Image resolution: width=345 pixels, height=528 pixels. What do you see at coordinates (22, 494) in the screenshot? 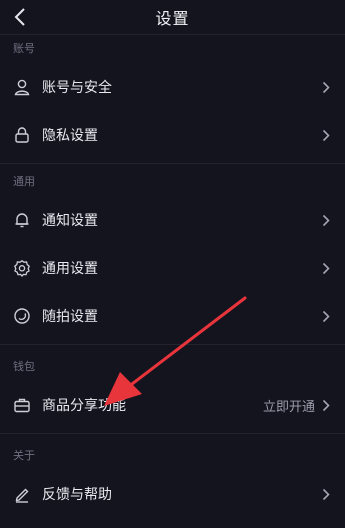
I see `edit-icon` at bounding box center [22, 494].